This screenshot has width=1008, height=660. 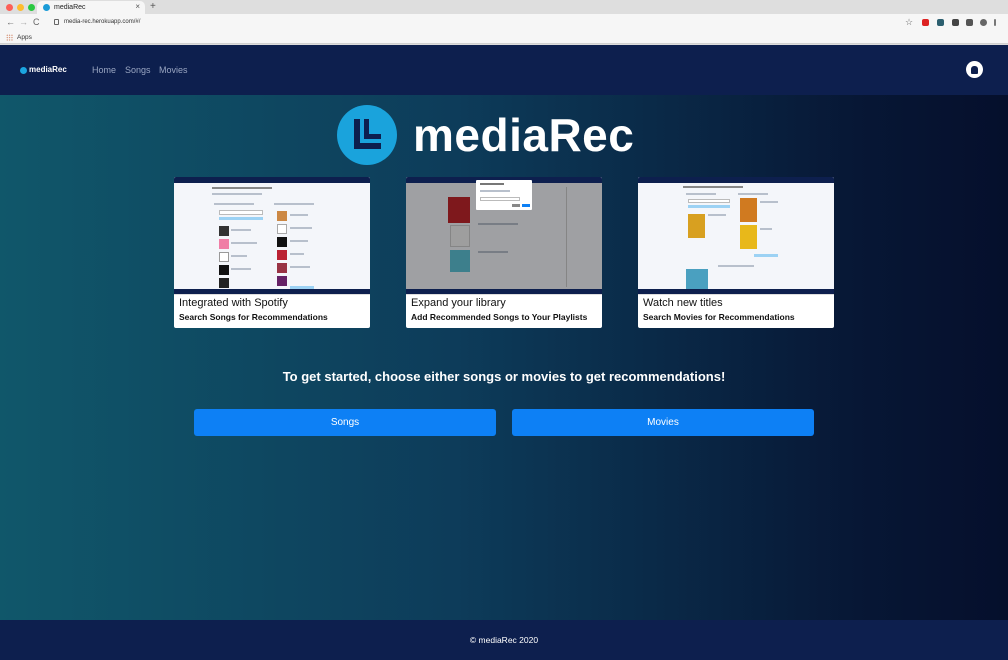 What do you see at coordinates (974, 69) in the screenshot?
I see `github-icon` at bounding box center [974, 69].